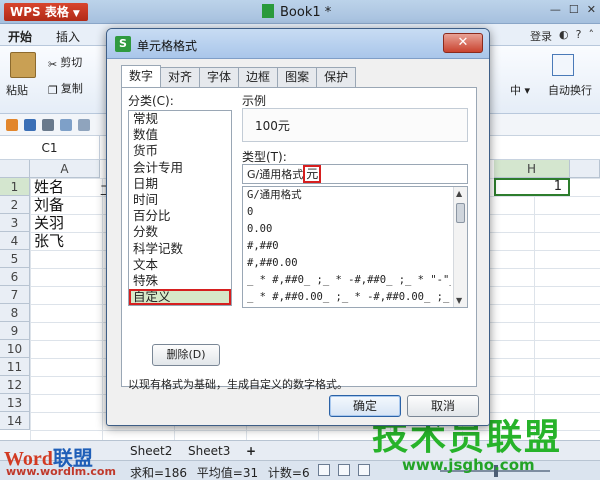 This screenshot has width=600, height=480. What do you see at coordinates (347, 195) in the screenshot?
I see `format-code-item: G/通用格式` at bounding box center [347, 195].